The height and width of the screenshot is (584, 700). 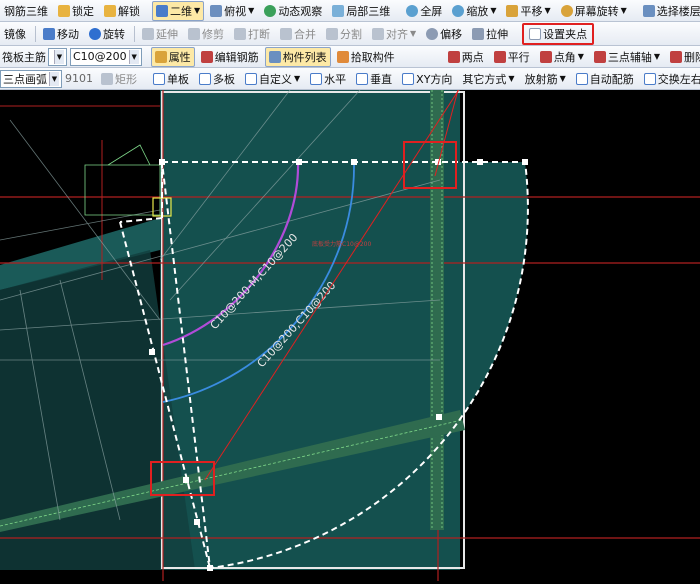 What do you see at coordinates (251, 78) in the screenshot?
I see `custom-icon` at bounding box center [251, 78].